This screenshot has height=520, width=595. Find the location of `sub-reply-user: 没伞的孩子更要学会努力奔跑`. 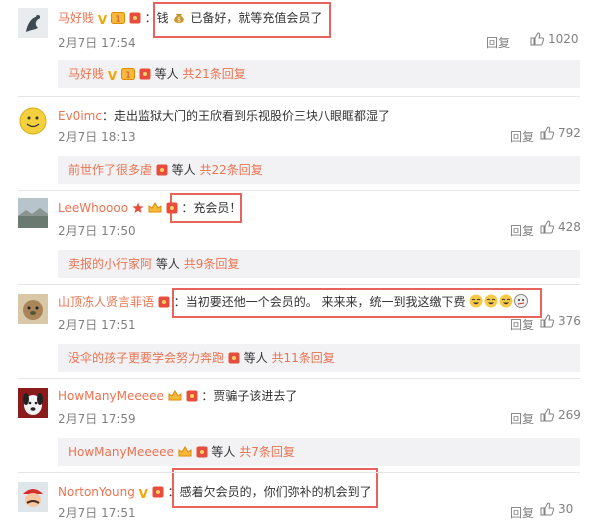

sub-reply-user: 没伞的孩子更要学会努力奔跑 is located at coordinates (146, 358).